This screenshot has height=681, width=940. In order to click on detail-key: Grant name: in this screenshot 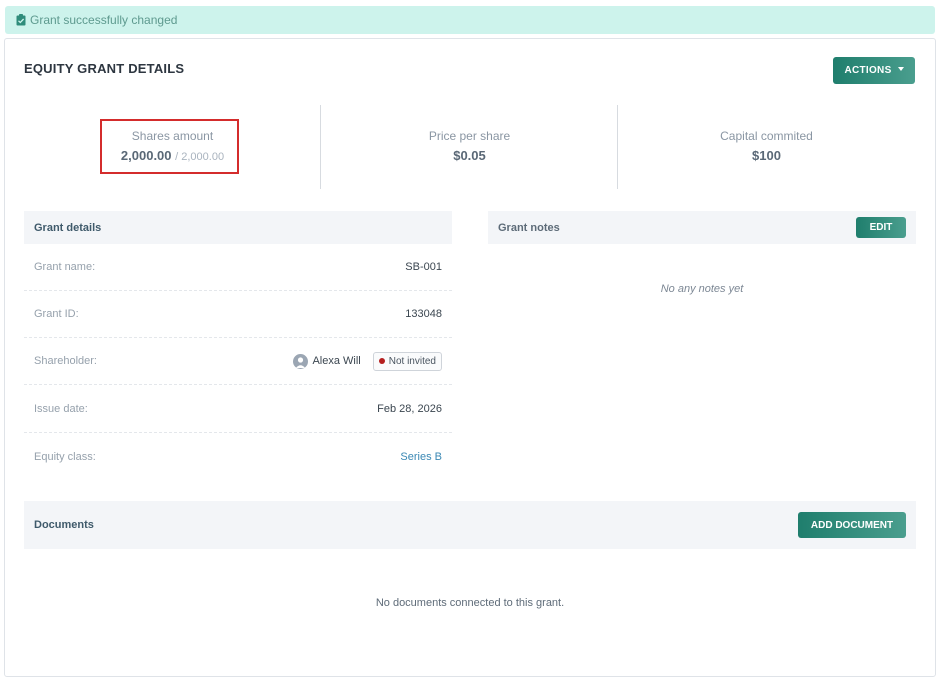, I will do `click(65, 267)`.